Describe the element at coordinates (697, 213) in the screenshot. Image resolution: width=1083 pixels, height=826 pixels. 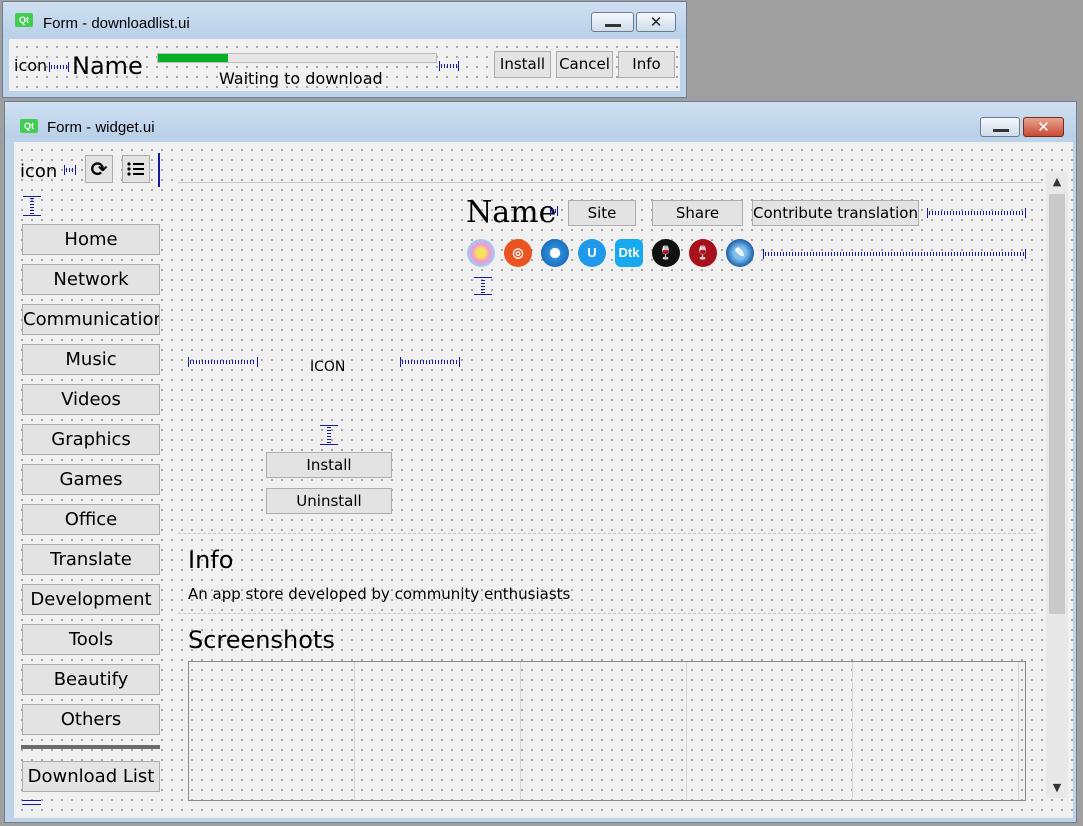
I see `share-button: Share` at that location.